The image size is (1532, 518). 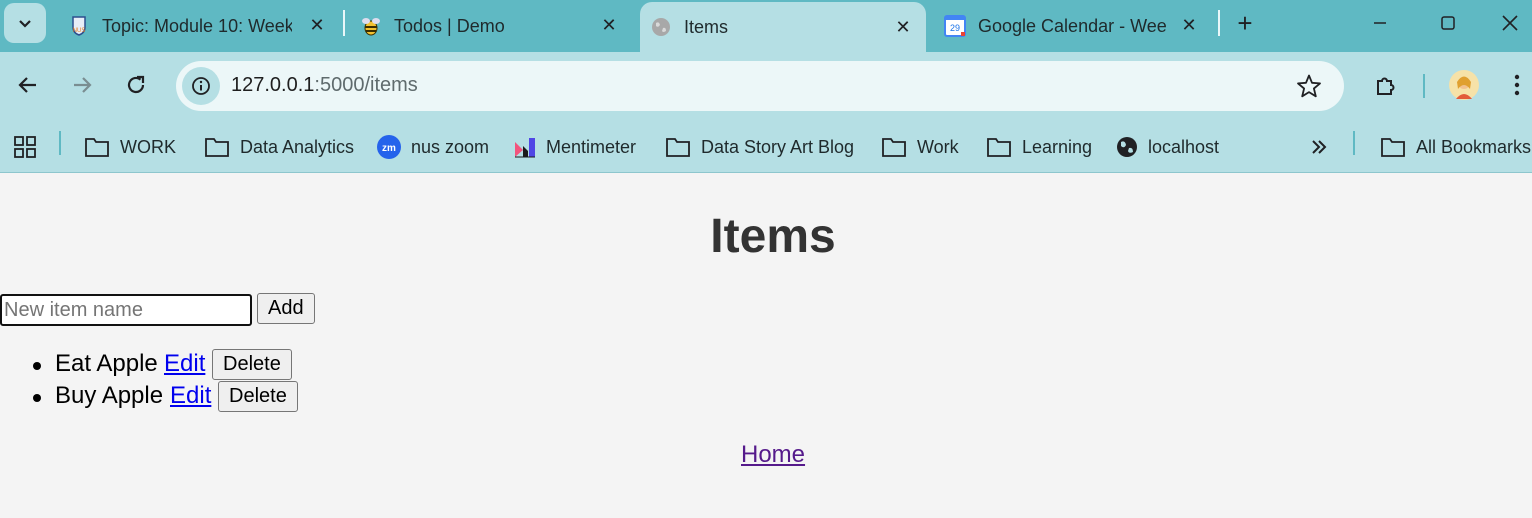 I want to click on zoom-badge-text: zm, so click(x=389, y=148).